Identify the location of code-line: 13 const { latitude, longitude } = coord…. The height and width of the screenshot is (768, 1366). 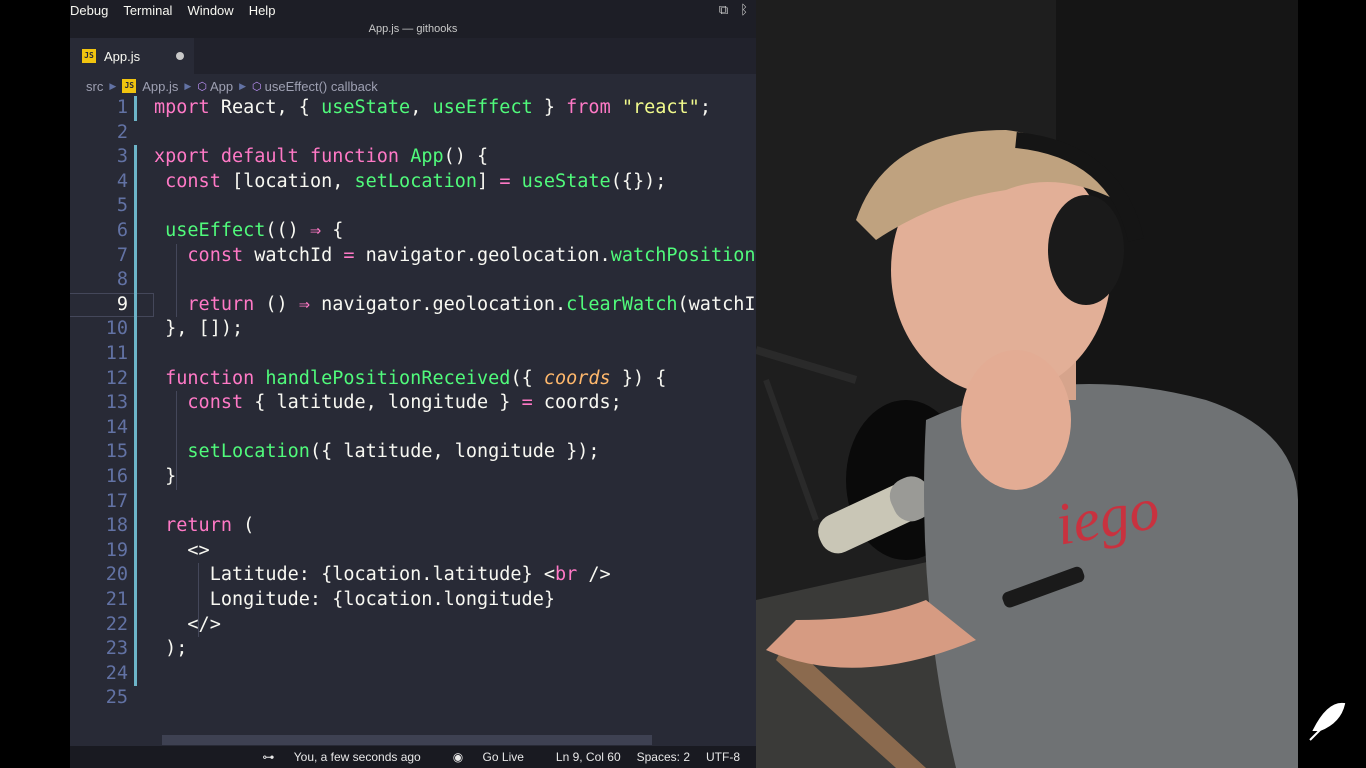
(413, 403).